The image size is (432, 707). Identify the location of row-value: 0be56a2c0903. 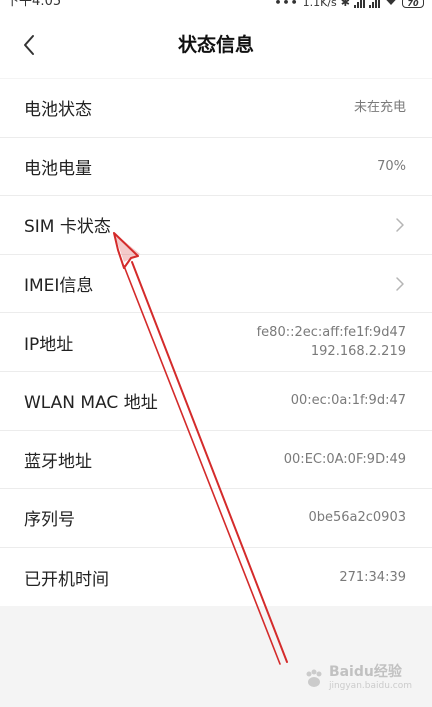
(357, 518).